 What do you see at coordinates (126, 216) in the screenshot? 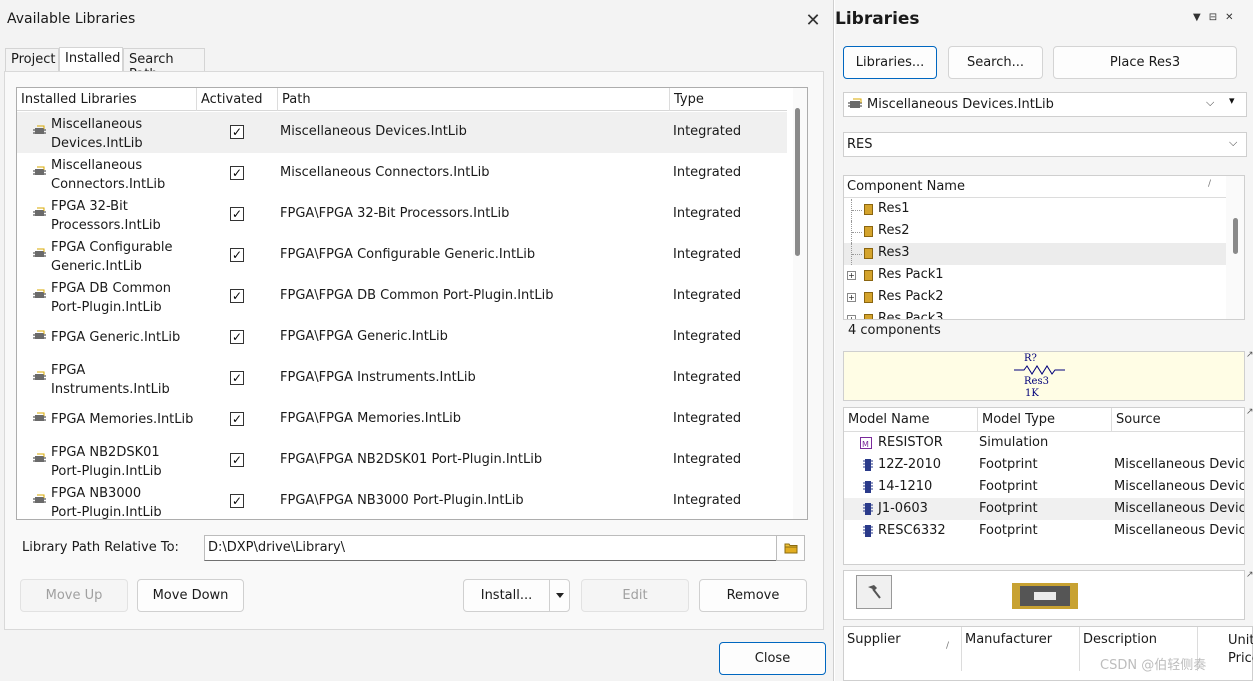
I see `library-name: FPGA 32-Bit Processors.IntLib` at bounding box center [126, 216].